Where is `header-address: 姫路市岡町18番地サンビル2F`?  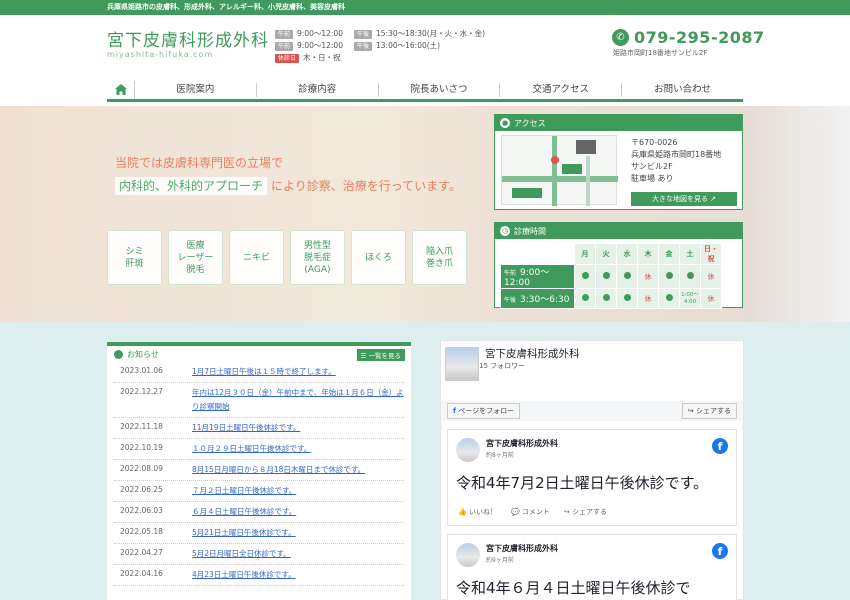 header-address: 姫路市岡町18番地サンビル2F is located at coordinates (660, 53).